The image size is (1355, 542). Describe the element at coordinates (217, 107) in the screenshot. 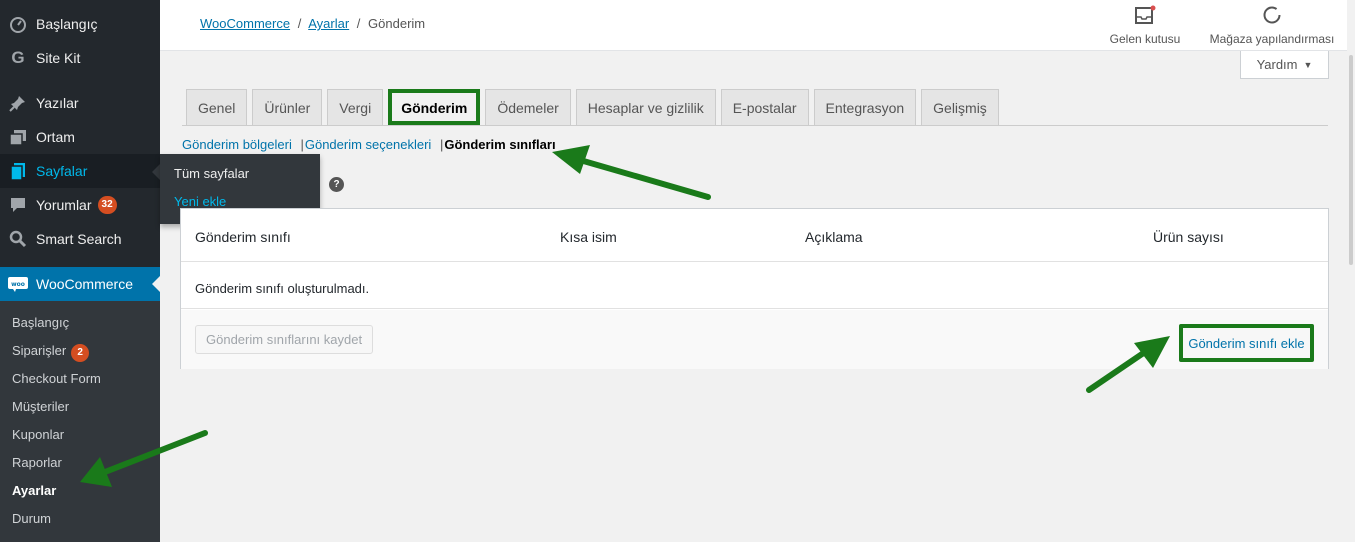

I see `tab-general: Genel` at that location.